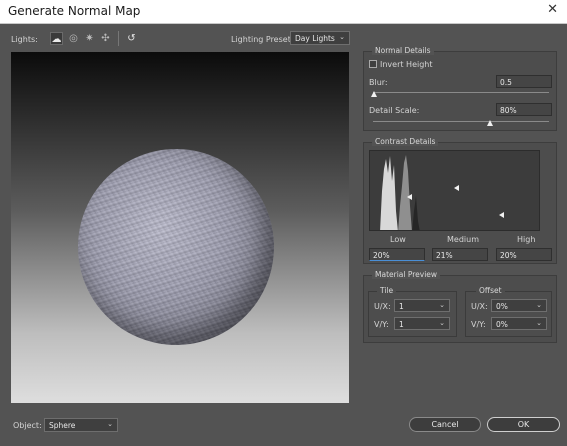 Image resolution: width=567 pixels, height=446 pixels. Describe the element at coordinates (401, 306) in the screenshot. I see `tile-ux-value: 1` at that location.